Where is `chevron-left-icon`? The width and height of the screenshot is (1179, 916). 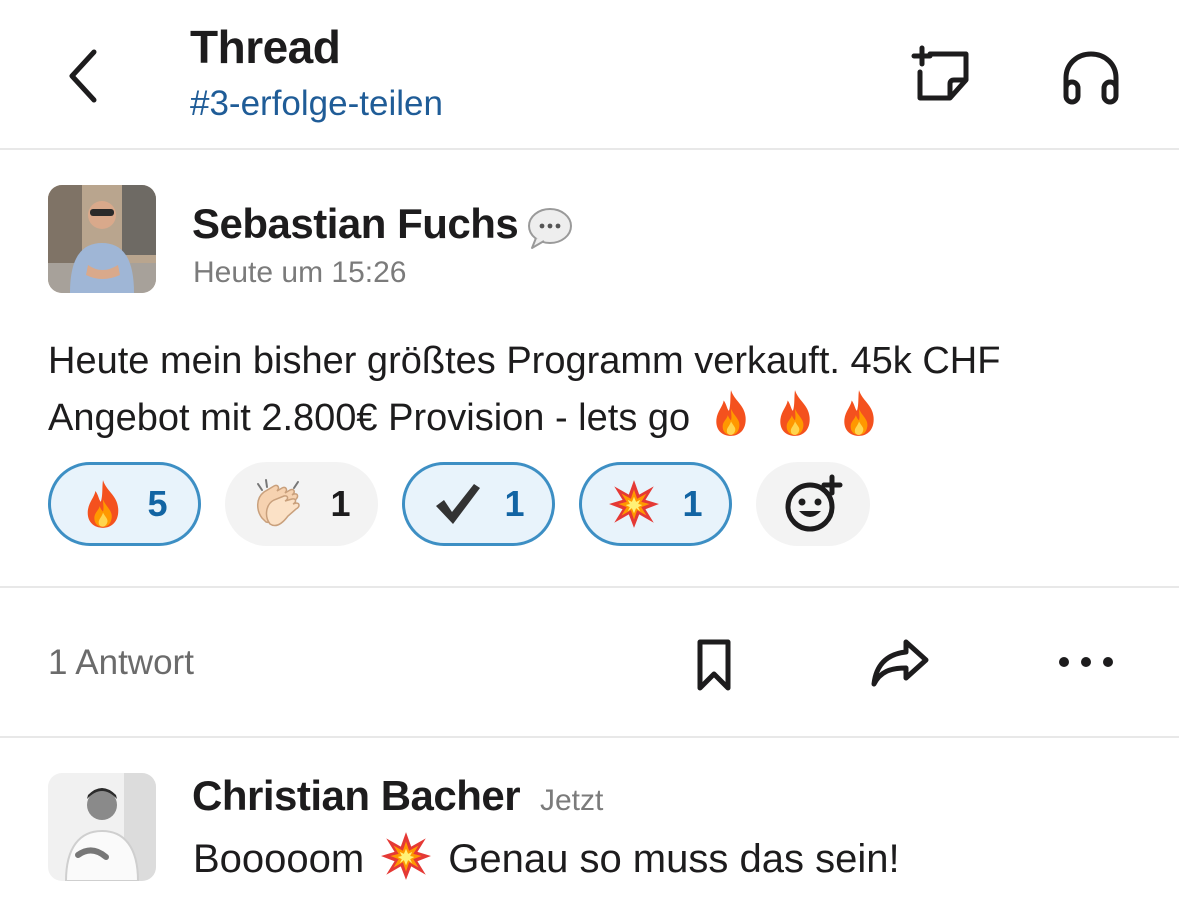
chevron-left-icon is located at coordinates (83, 76).